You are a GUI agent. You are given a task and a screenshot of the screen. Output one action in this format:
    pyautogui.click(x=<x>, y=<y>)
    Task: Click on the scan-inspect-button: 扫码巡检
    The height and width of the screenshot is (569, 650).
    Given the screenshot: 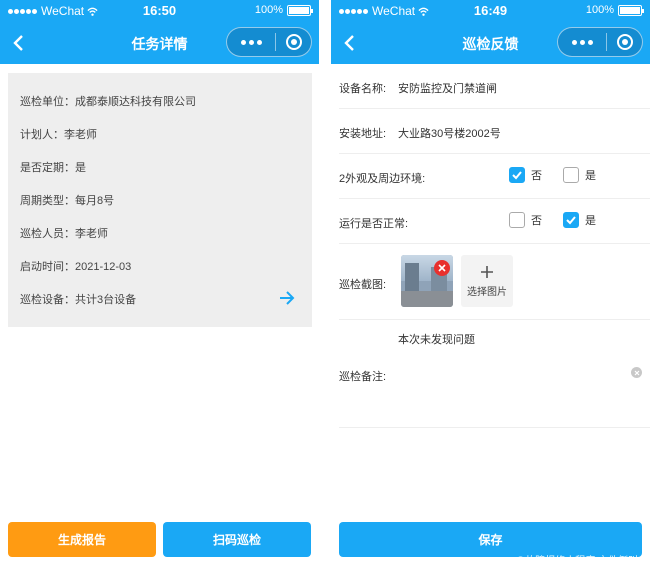 What is the action you would take?
    pyautogui.click(x=237, y=539)
    